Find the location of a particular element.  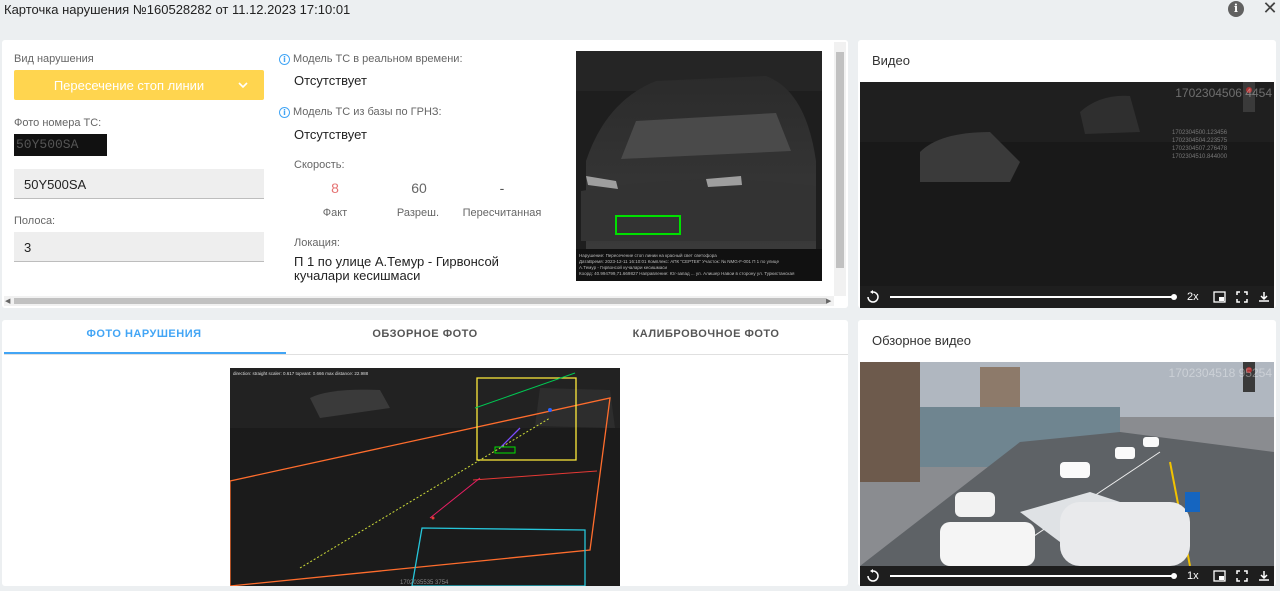

overview-video-title: Обзорное видео is located at coordinates (922, 340).